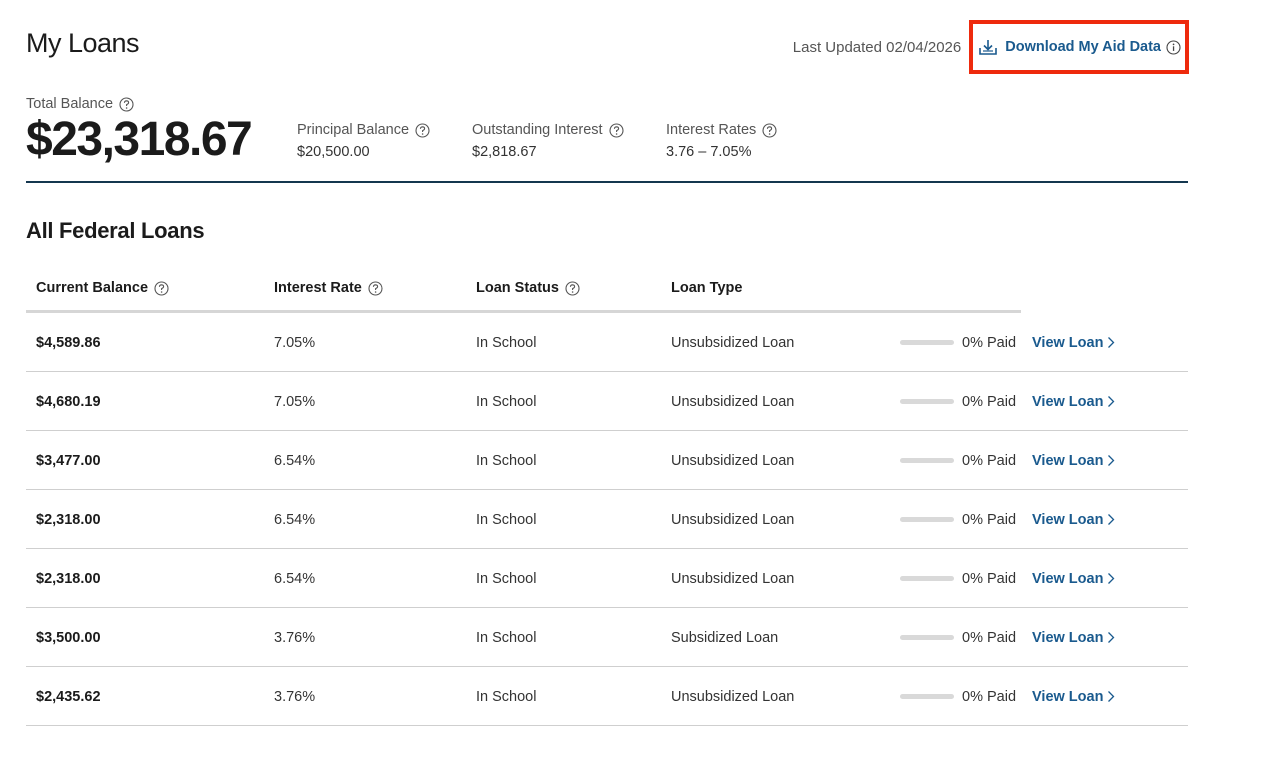 The image size is (1272, 757). Describe the element at coordinates (68, 401) in the screenshot. I see `current-balance-cell: $4,680.19` at that location.